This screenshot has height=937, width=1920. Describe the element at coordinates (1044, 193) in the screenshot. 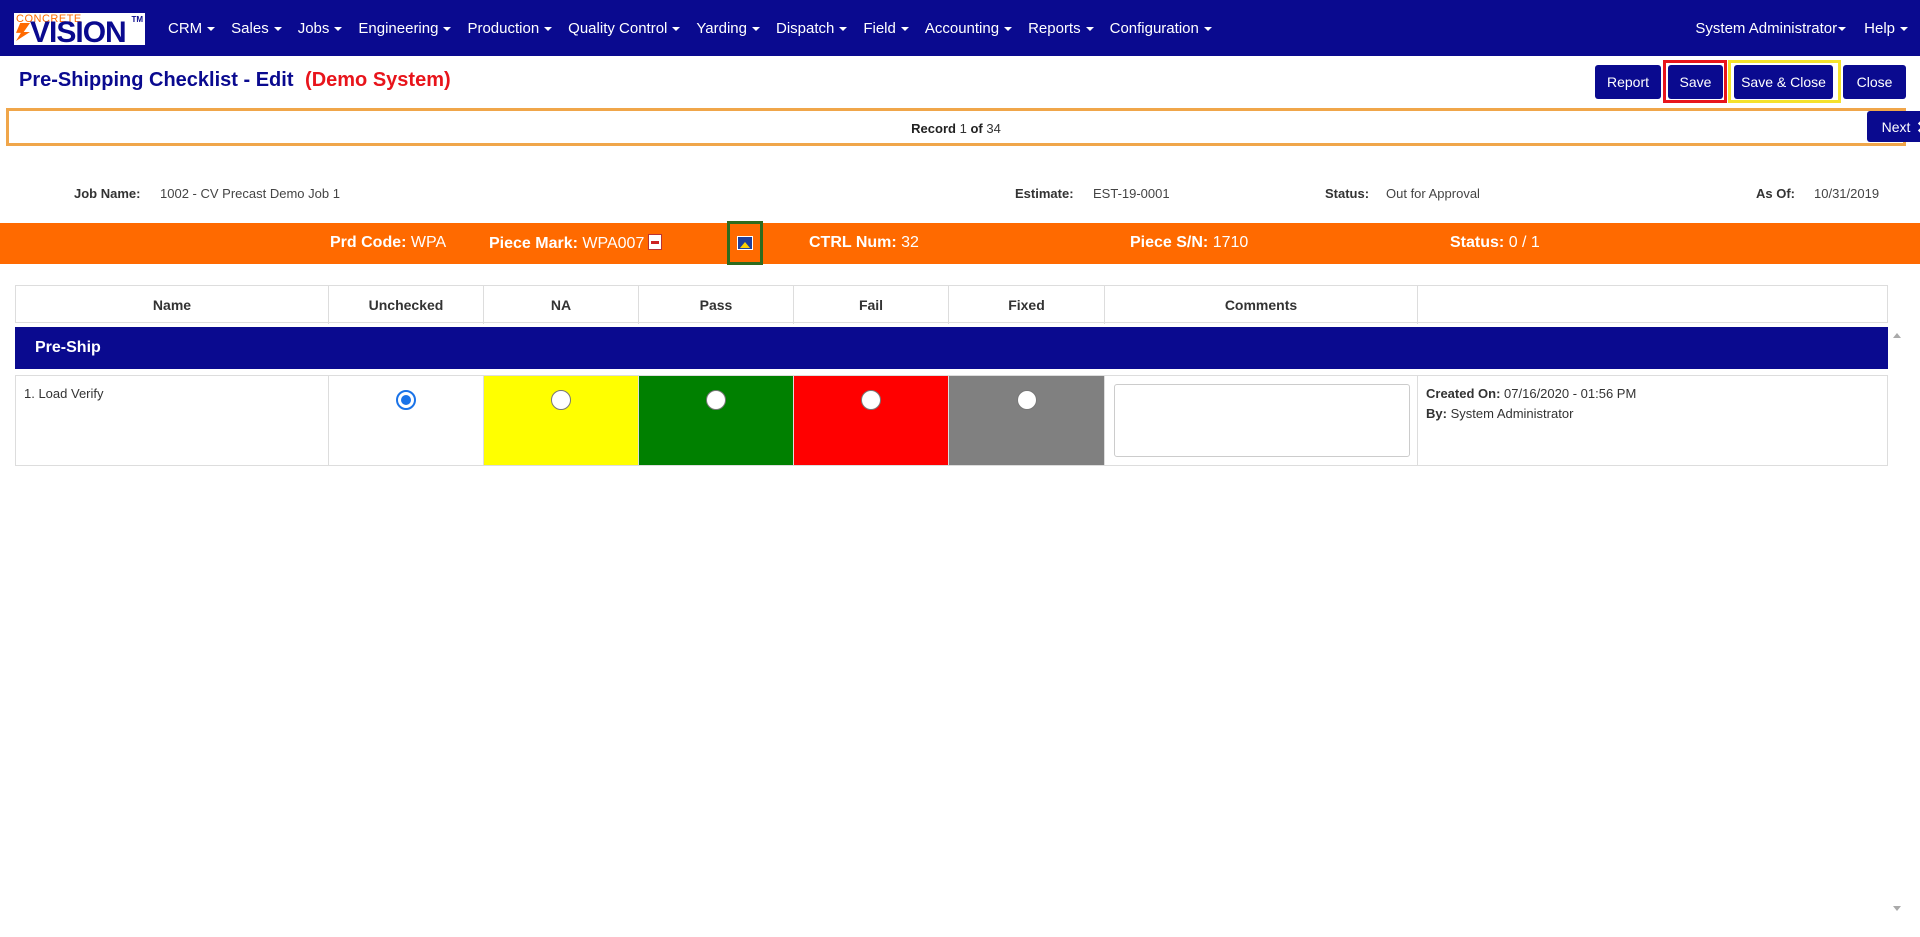

I see `estimate-label: Estimate:` at that location.